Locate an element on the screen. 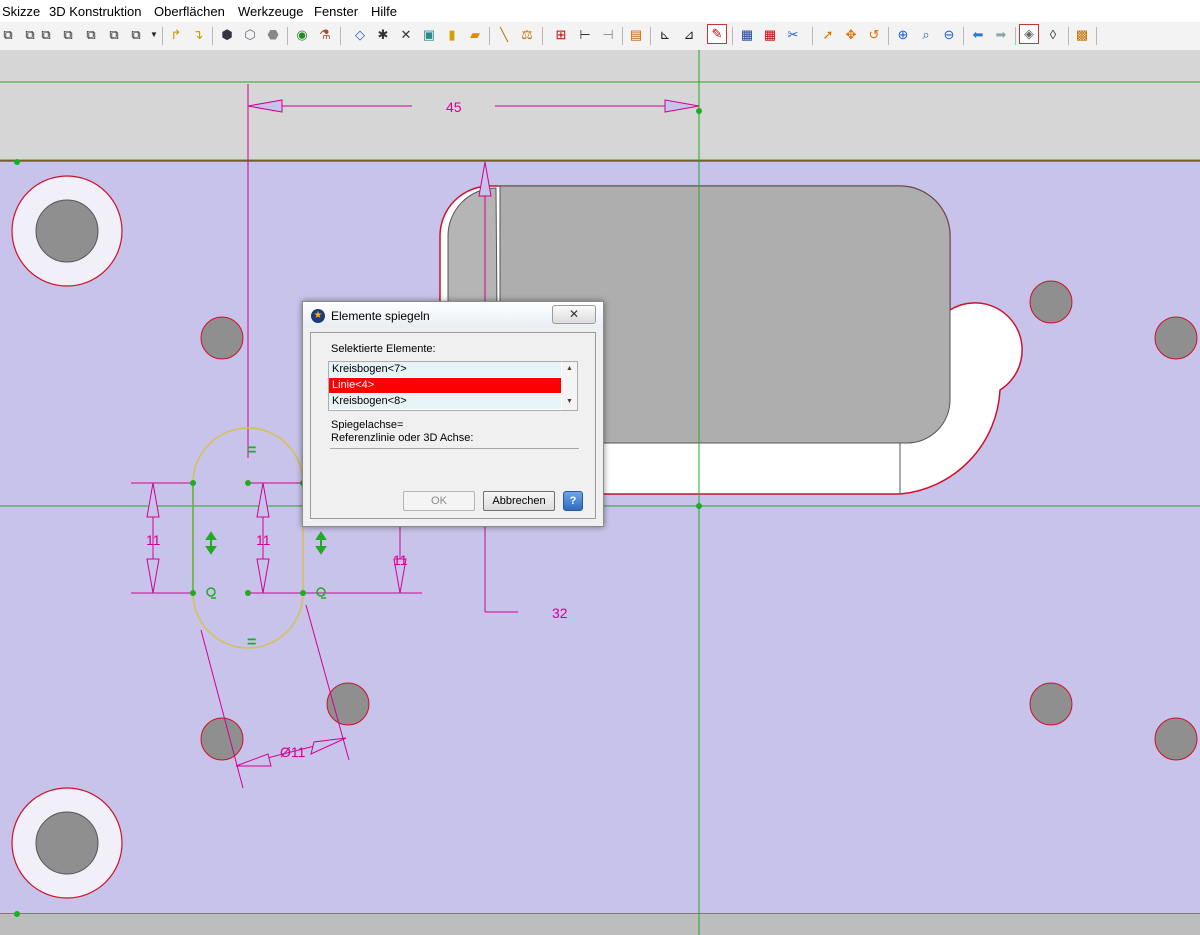 The width and height of the screenshot is (1200, 935). scroll-up-icon: ▲ is located at coordinates (569, 368).